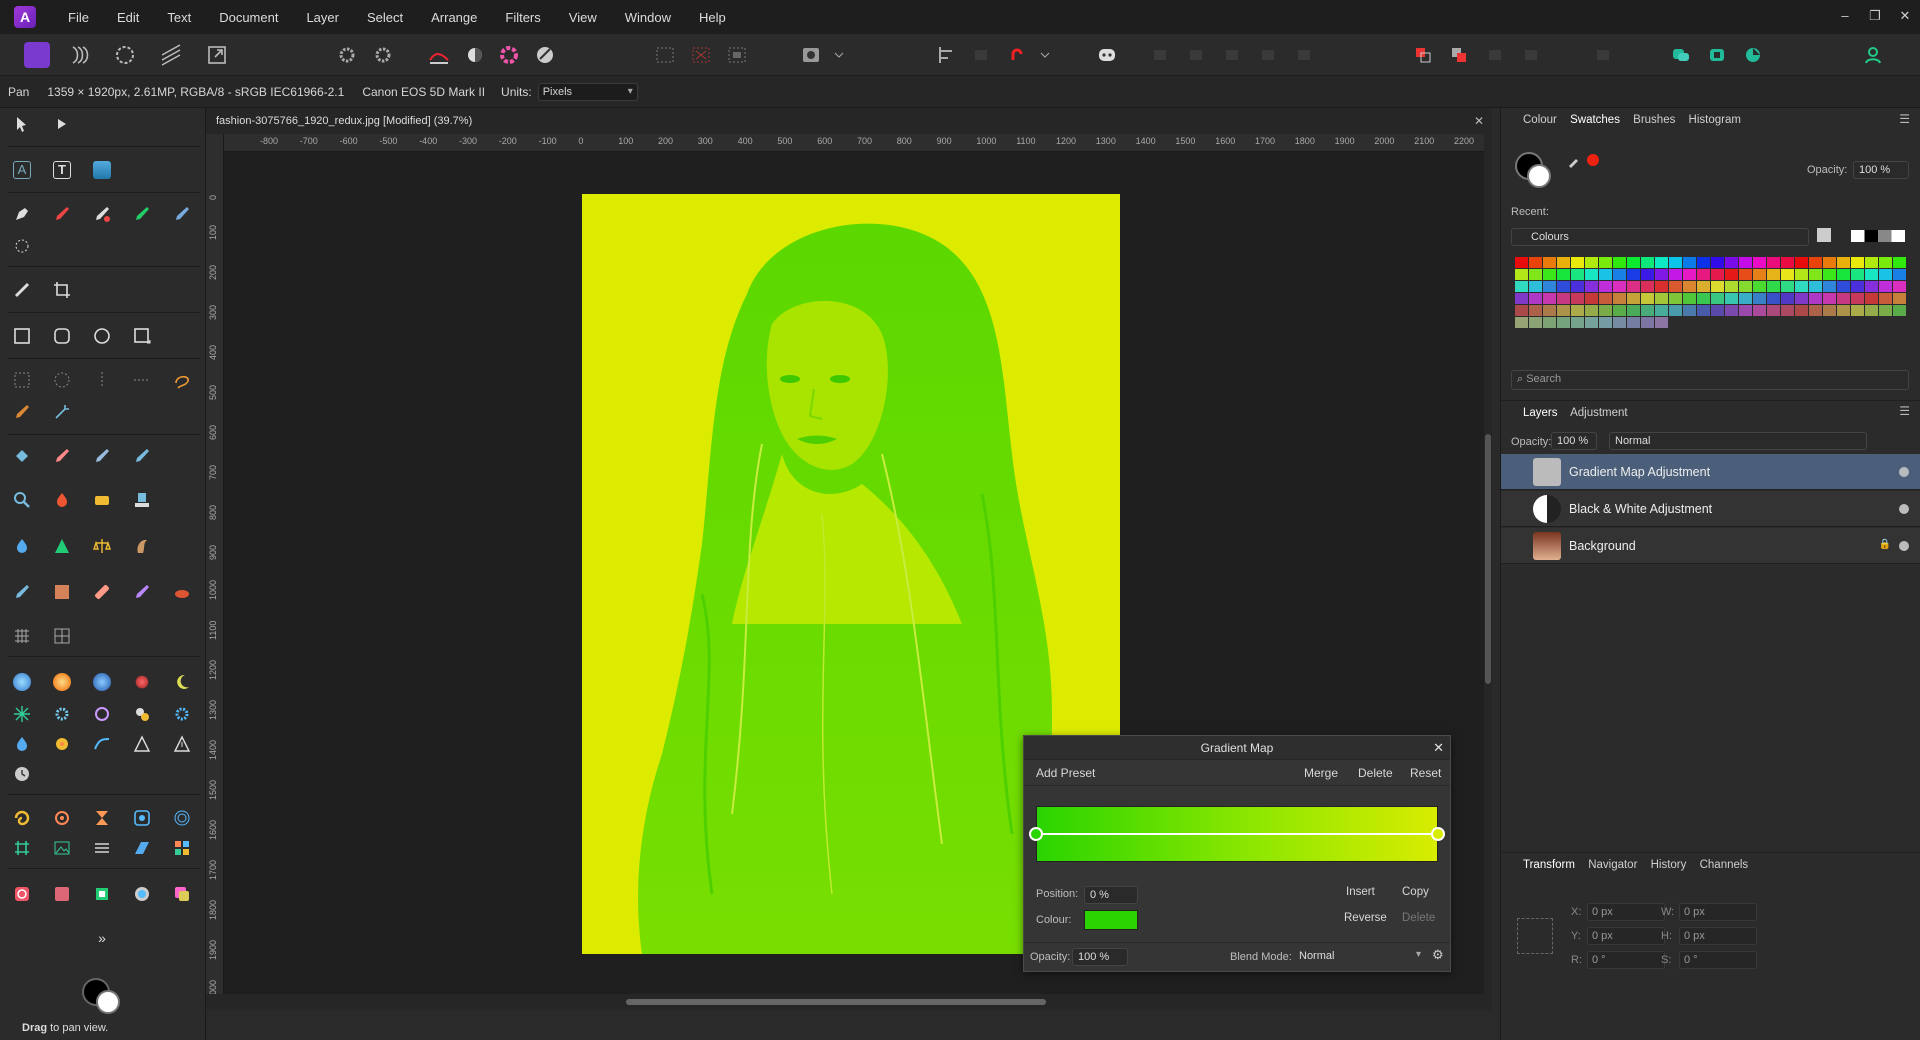 Image resolution: width=1920 pixels, height=1040 pixels. What do you see at coordinates (1111, 895) in the screenshot?
I see `position-input: 0 %` at bounding box center [1111, 895].